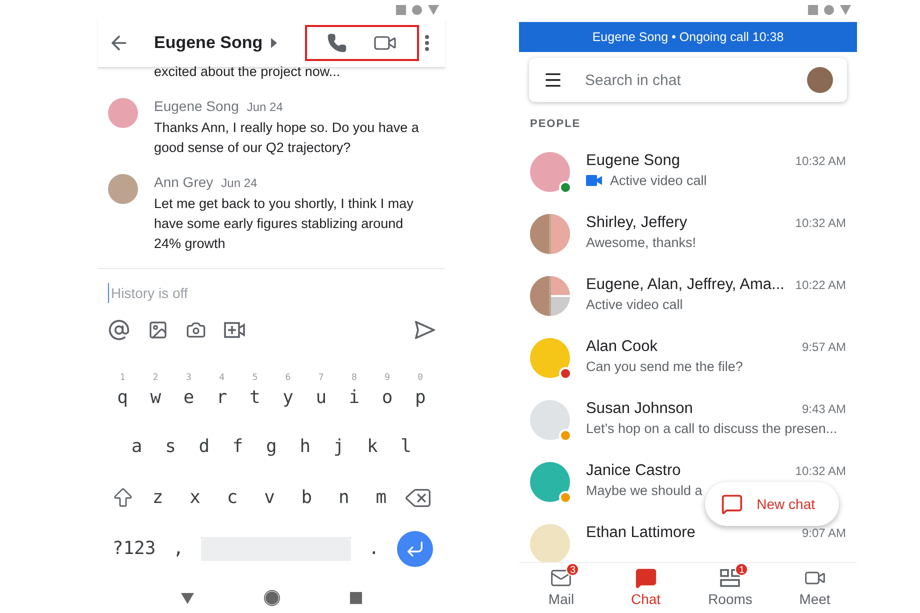 The width and height of the screenshot is (920, 613). What do you see at coordinates (232, 497) in the screenshot?
I see `keyboard-key: c` at bounding box center [232, 497].